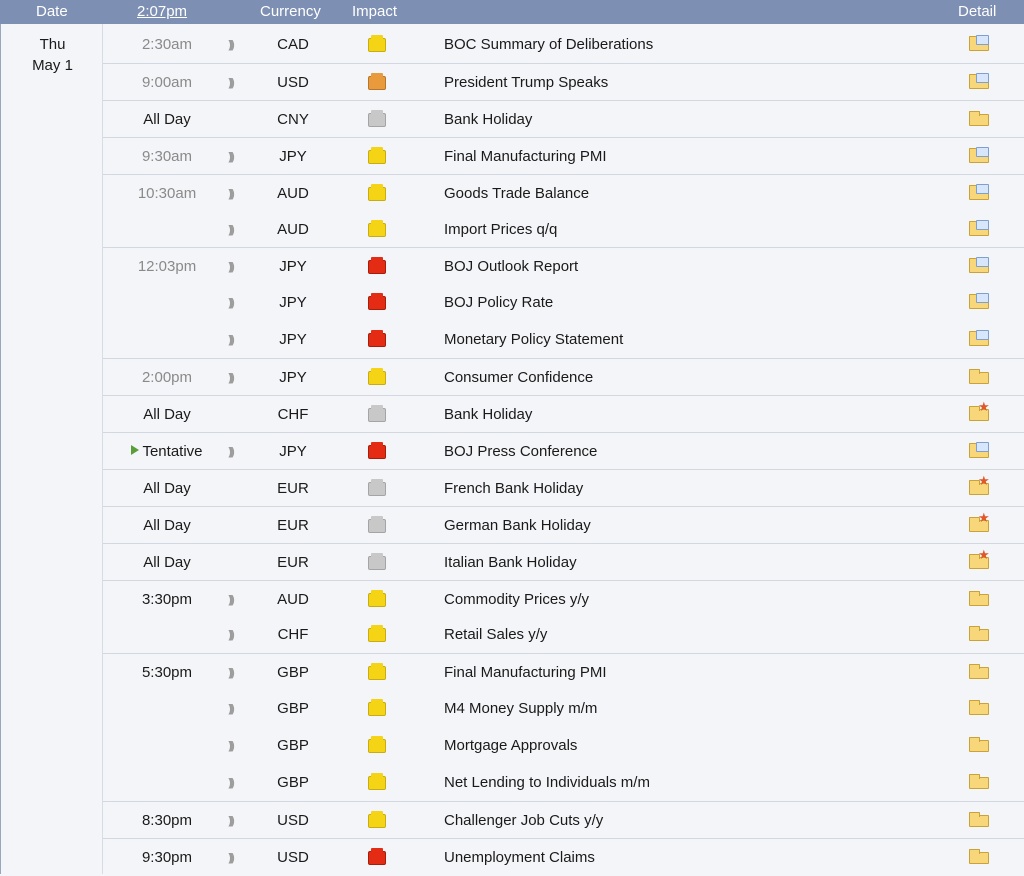  I want to click on folder-icon, so click(979, 634).